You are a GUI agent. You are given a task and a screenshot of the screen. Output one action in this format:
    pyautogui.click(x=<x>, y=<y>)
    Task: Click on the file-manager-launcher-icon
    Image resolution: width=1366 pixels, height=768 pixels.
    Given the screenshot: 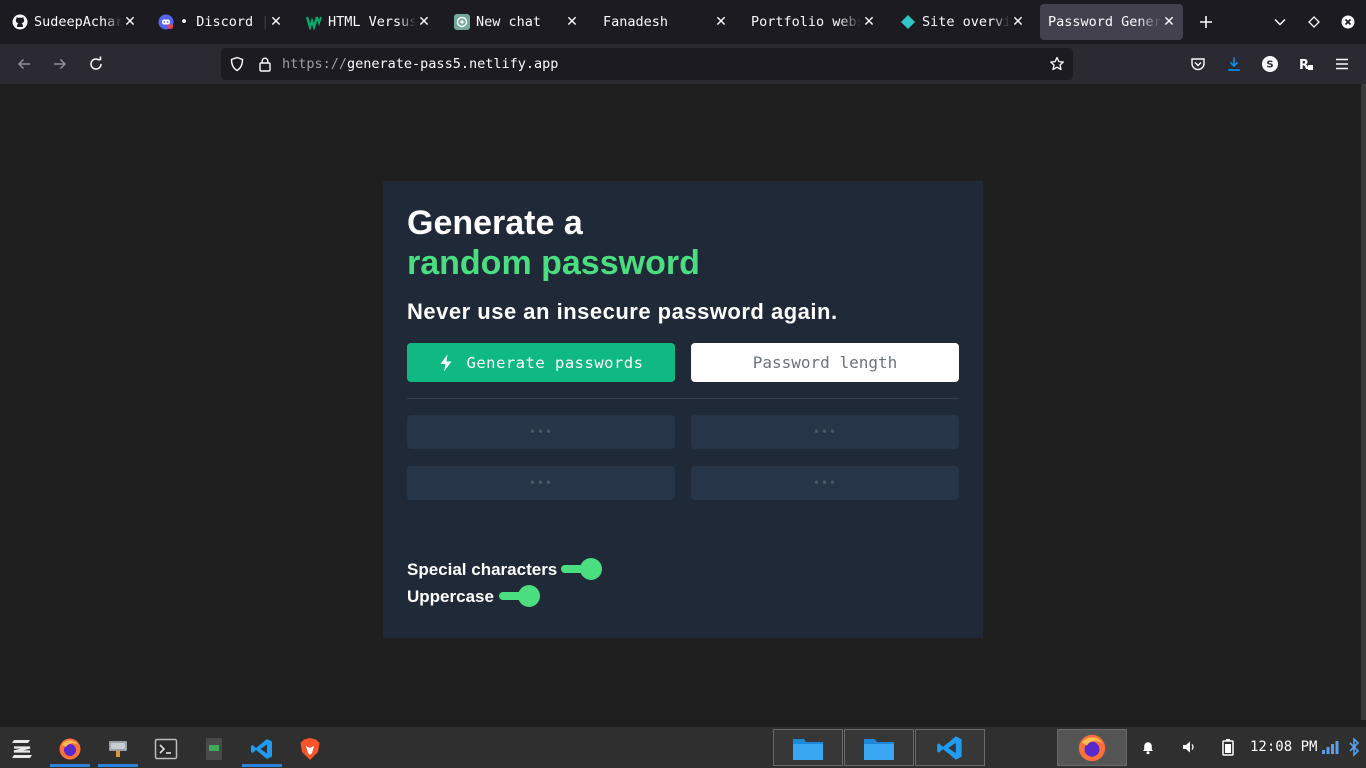 What is the action you would take?
    pyautogui.click(x=118, y=749)
    